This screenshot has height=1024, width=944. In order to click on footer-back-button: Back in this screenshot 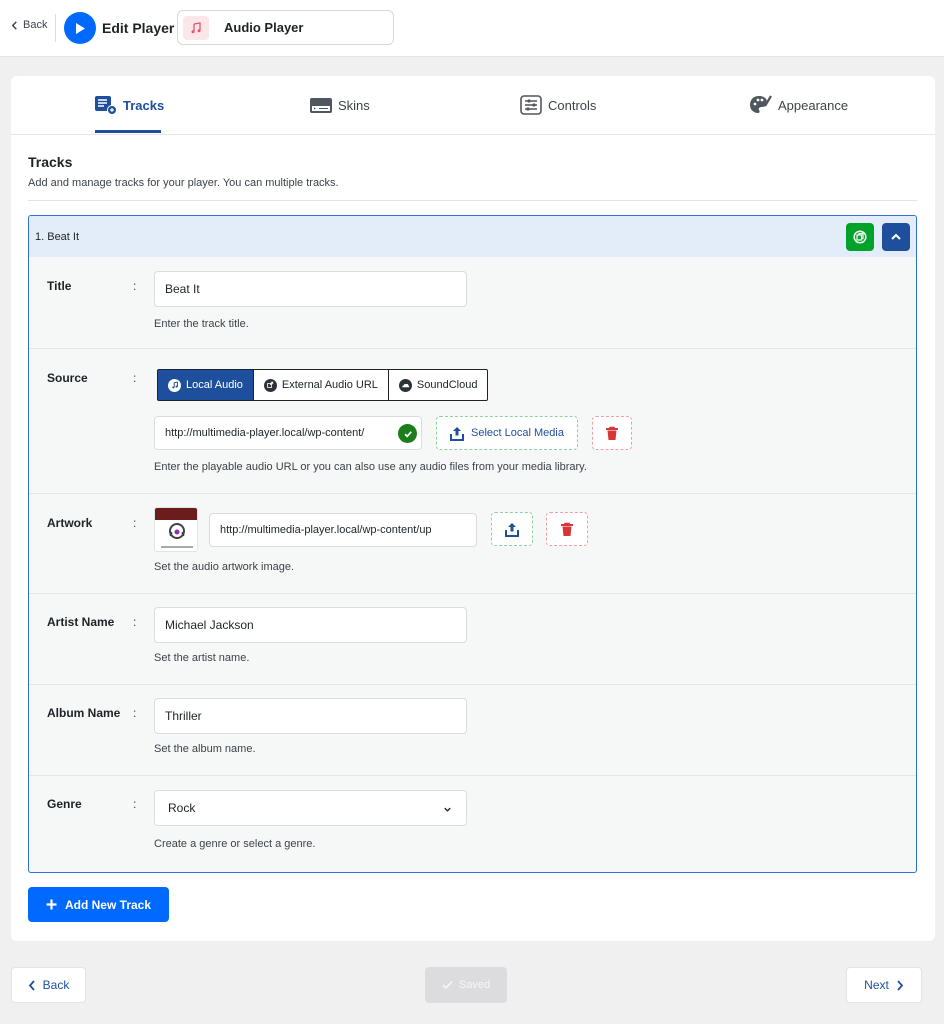, I will do `click(48, 985)`.